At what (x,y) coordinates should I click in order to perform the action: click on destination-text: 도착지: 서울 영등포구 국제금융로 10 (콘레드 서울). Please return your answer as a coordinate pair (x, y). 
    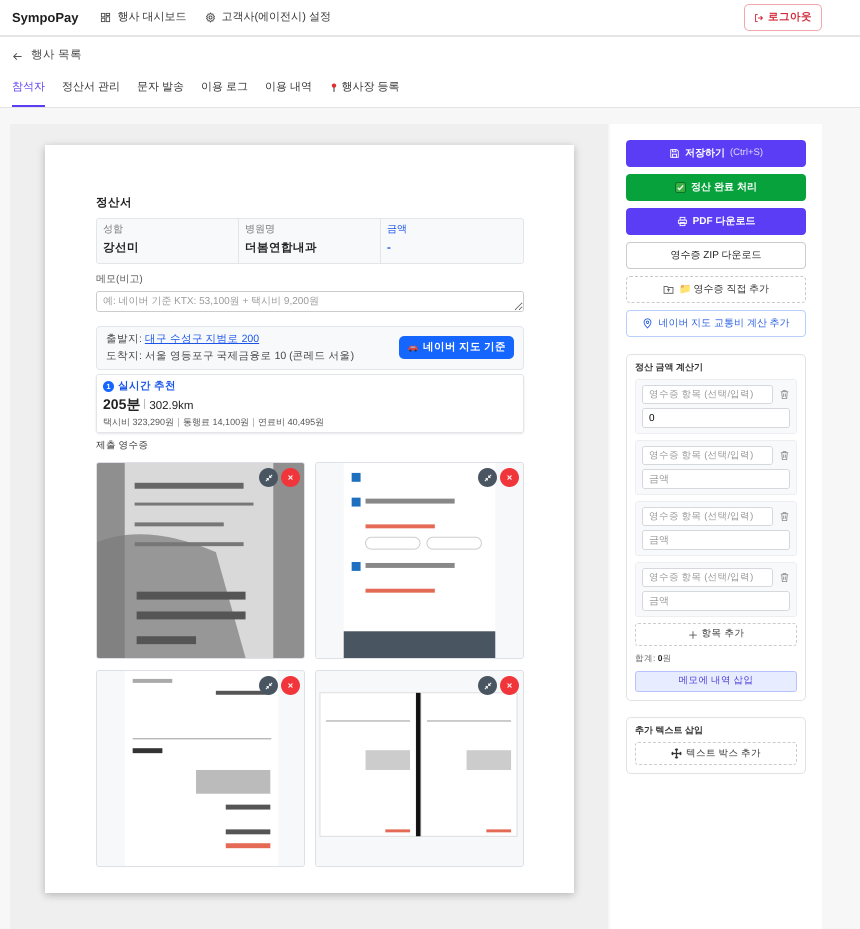
    Looking at the image, I should click on (230, 356).